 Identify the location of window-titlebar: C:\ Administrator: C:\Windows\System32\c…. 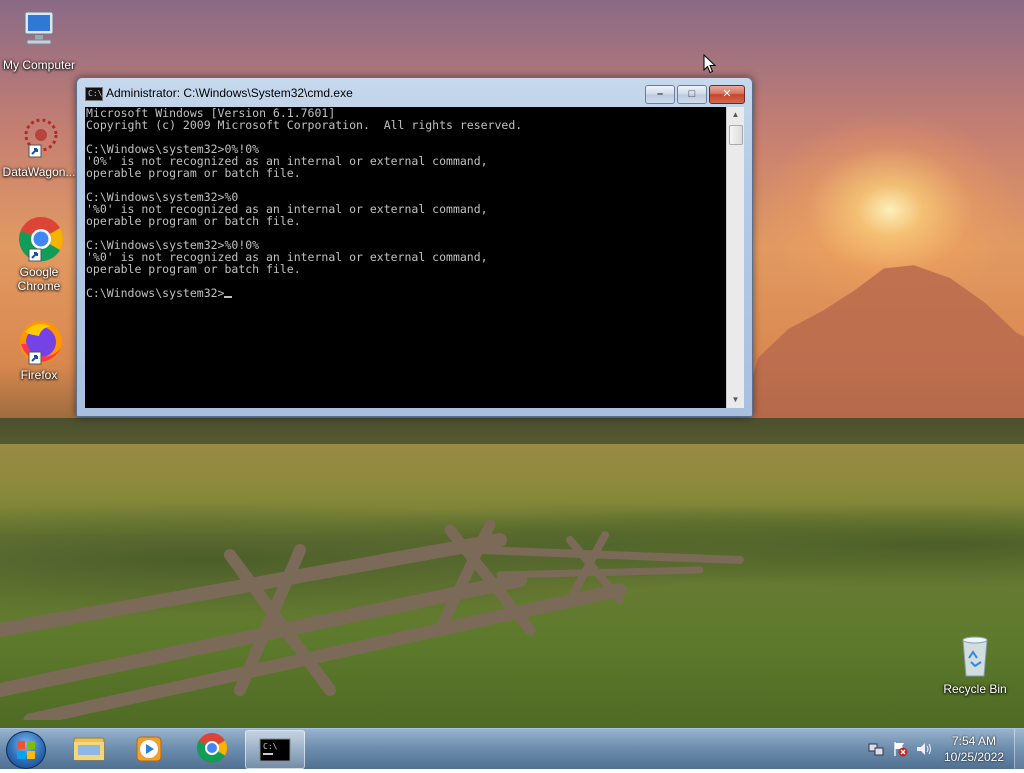
(414, 93).